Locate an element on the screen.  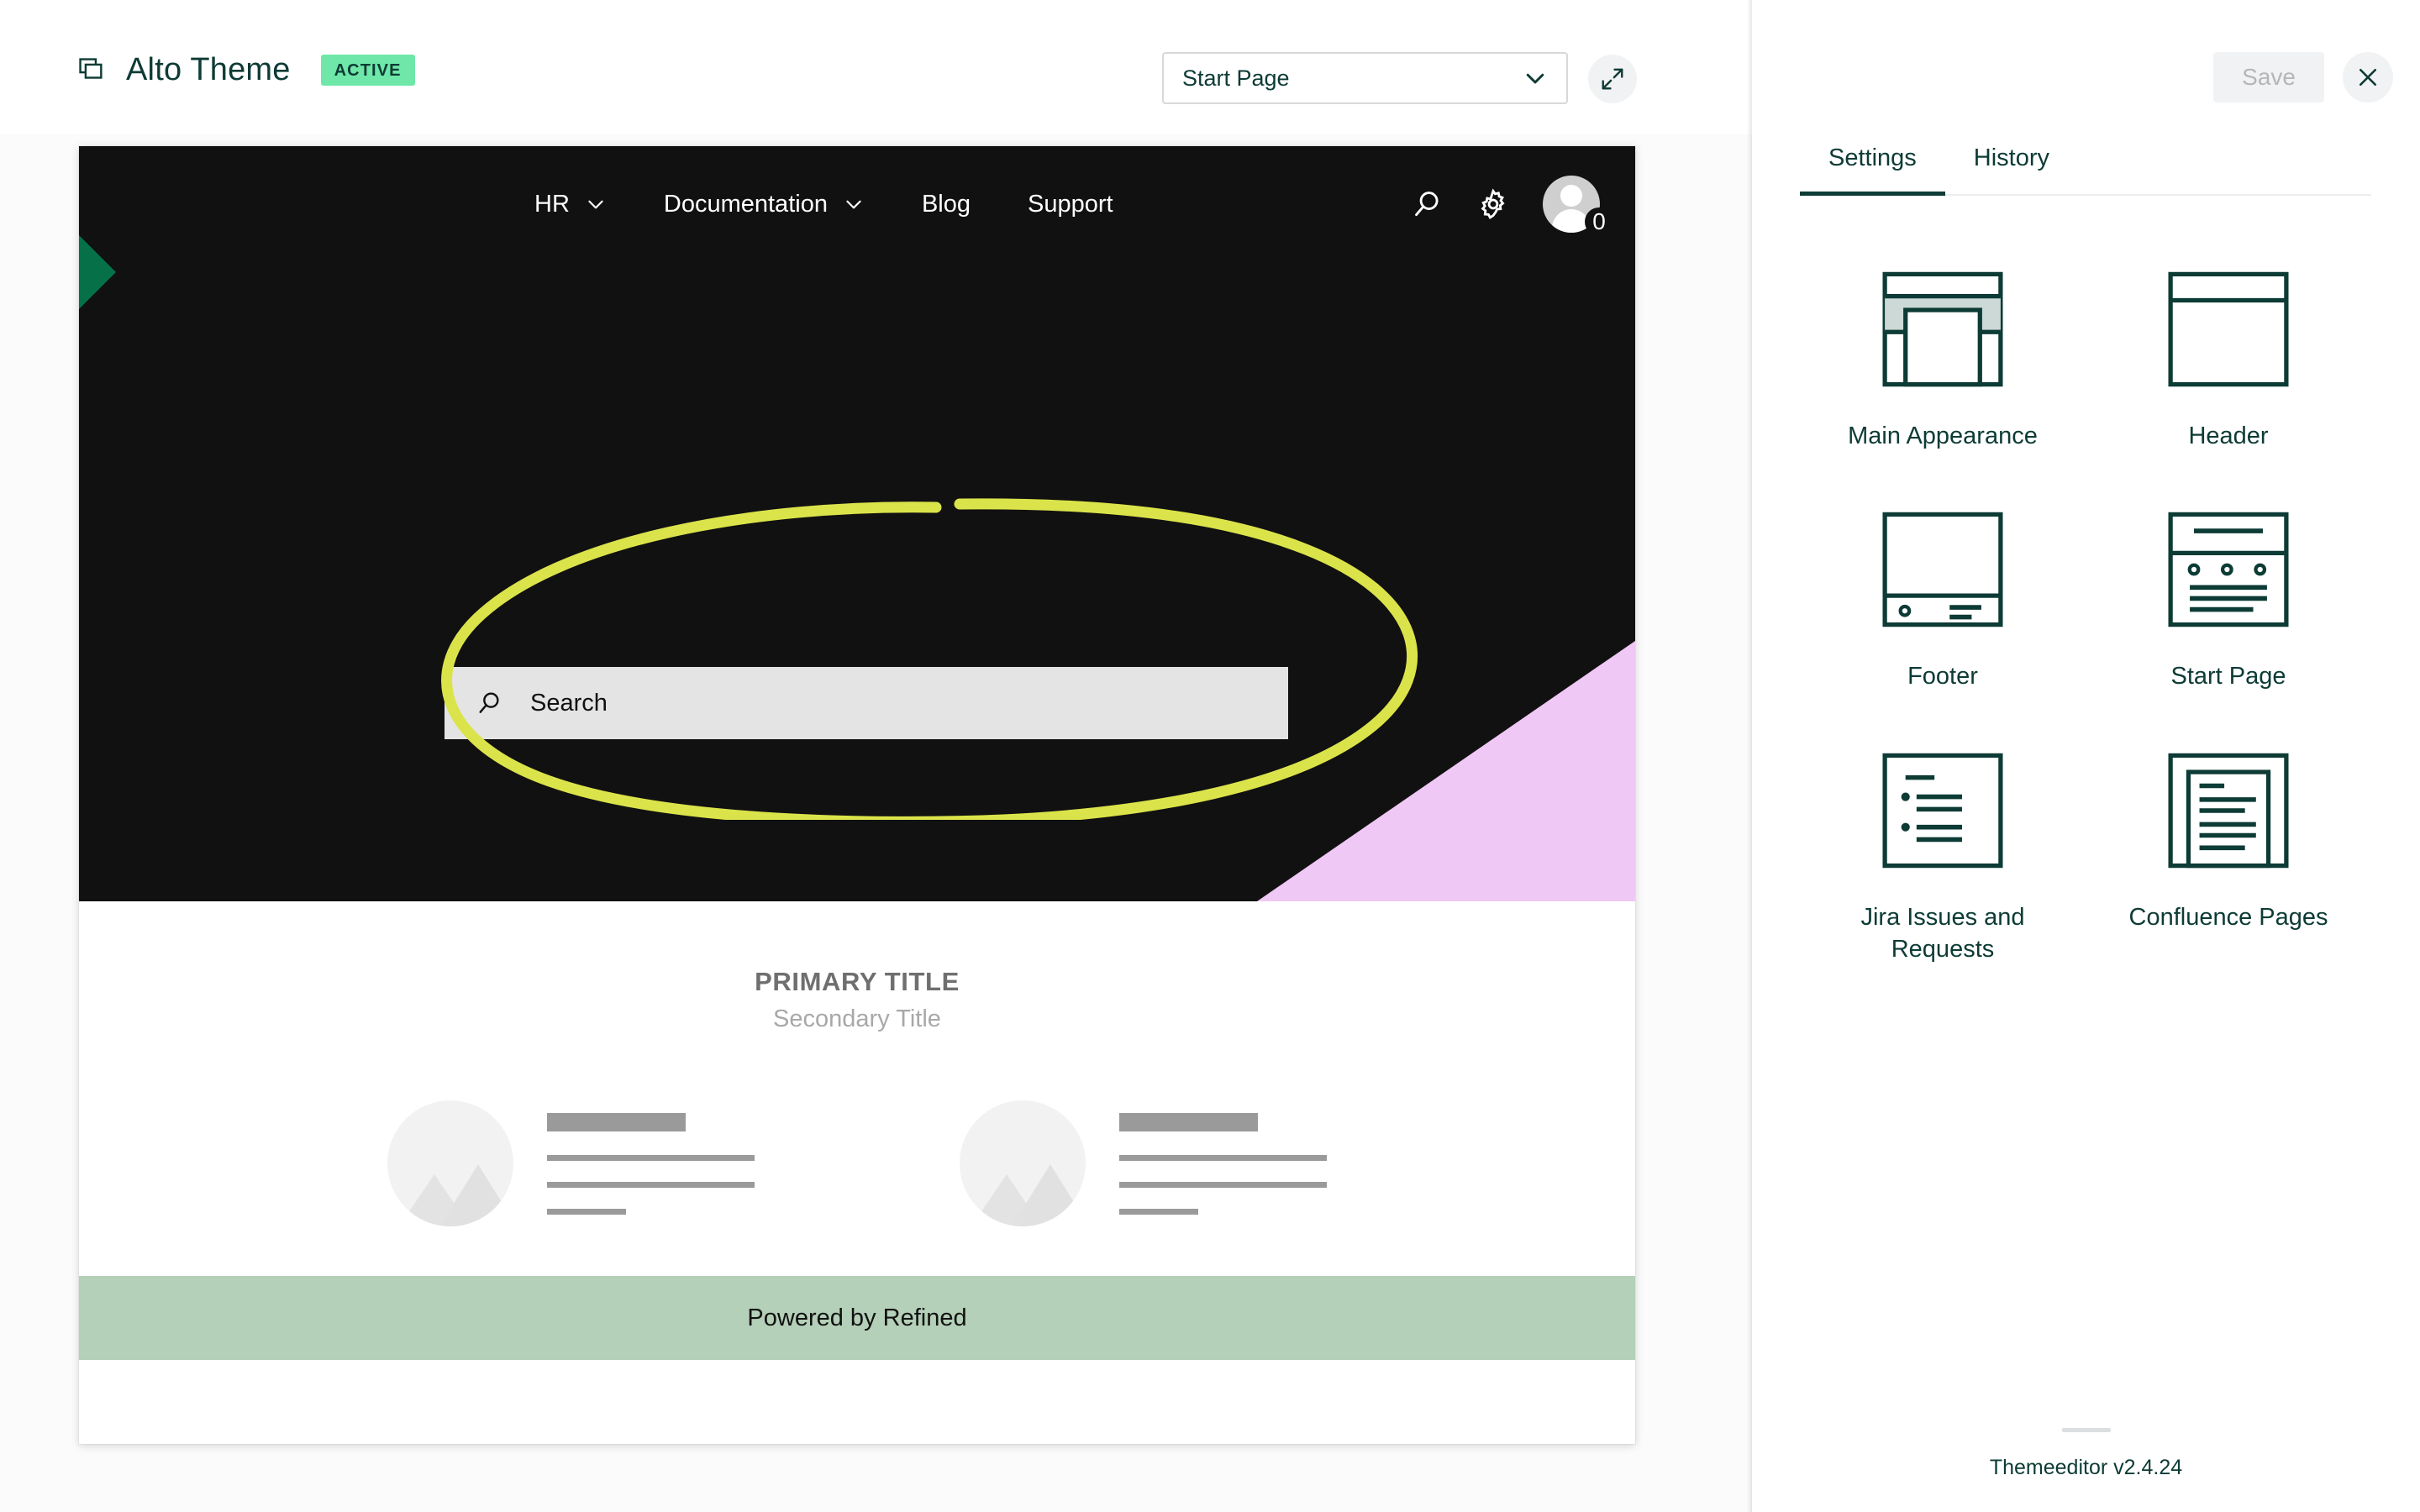
preview-navbar: HR Documentation Blog Support 0 is located at coordinates (857, 204).